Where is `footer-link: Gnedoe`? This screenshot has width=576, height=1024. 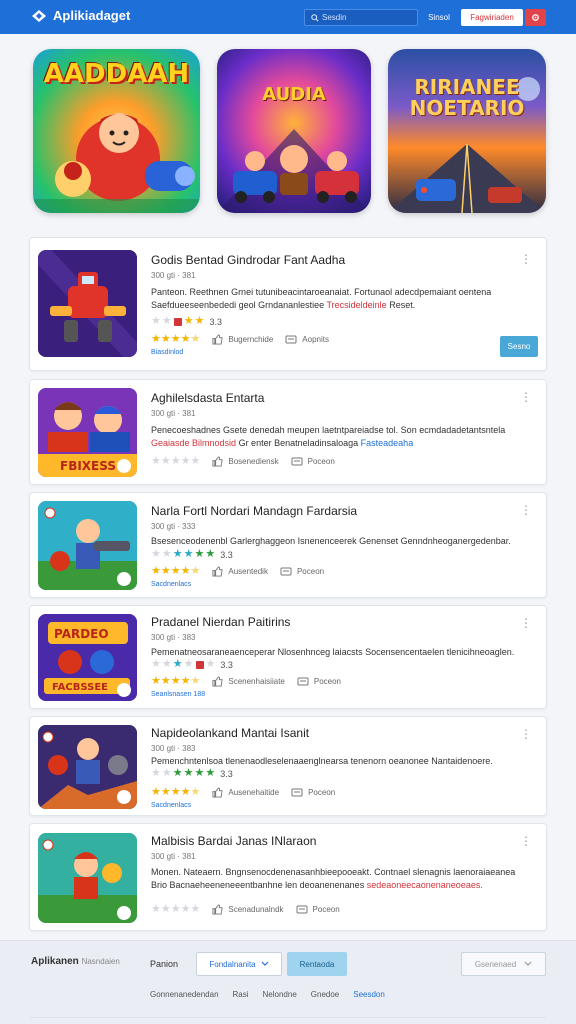
footer-link: Gnedoe is located at coordinates (325, 994).